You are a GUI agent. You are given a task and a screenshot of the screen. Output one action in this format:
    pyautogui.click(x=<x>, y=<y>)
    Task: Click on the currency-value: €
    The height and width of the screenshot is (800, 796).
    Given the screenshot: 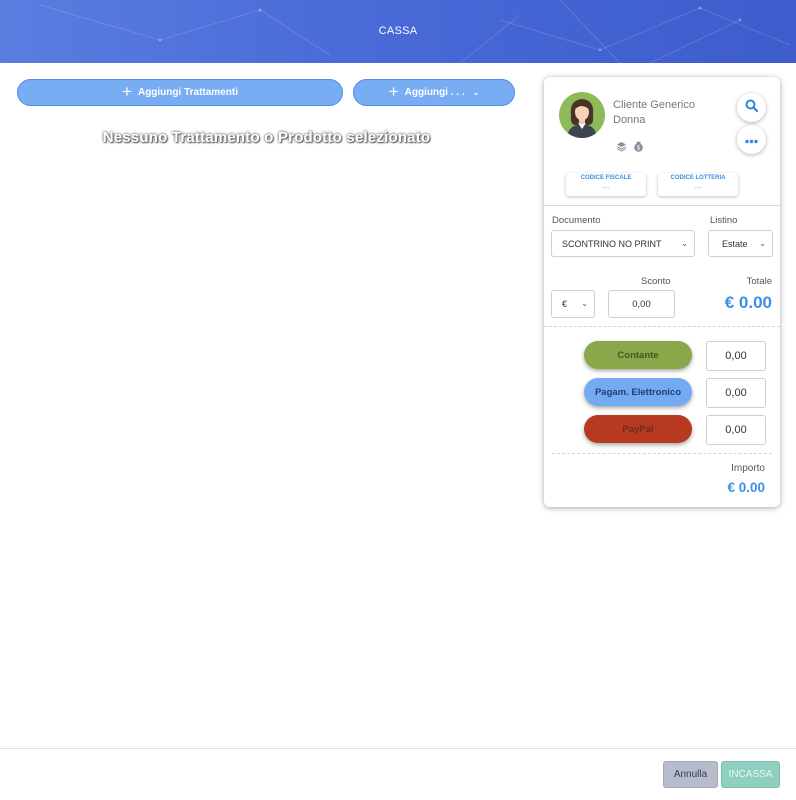 What is the action you would take?
    pyautogui.click(x=565, y=304)
    